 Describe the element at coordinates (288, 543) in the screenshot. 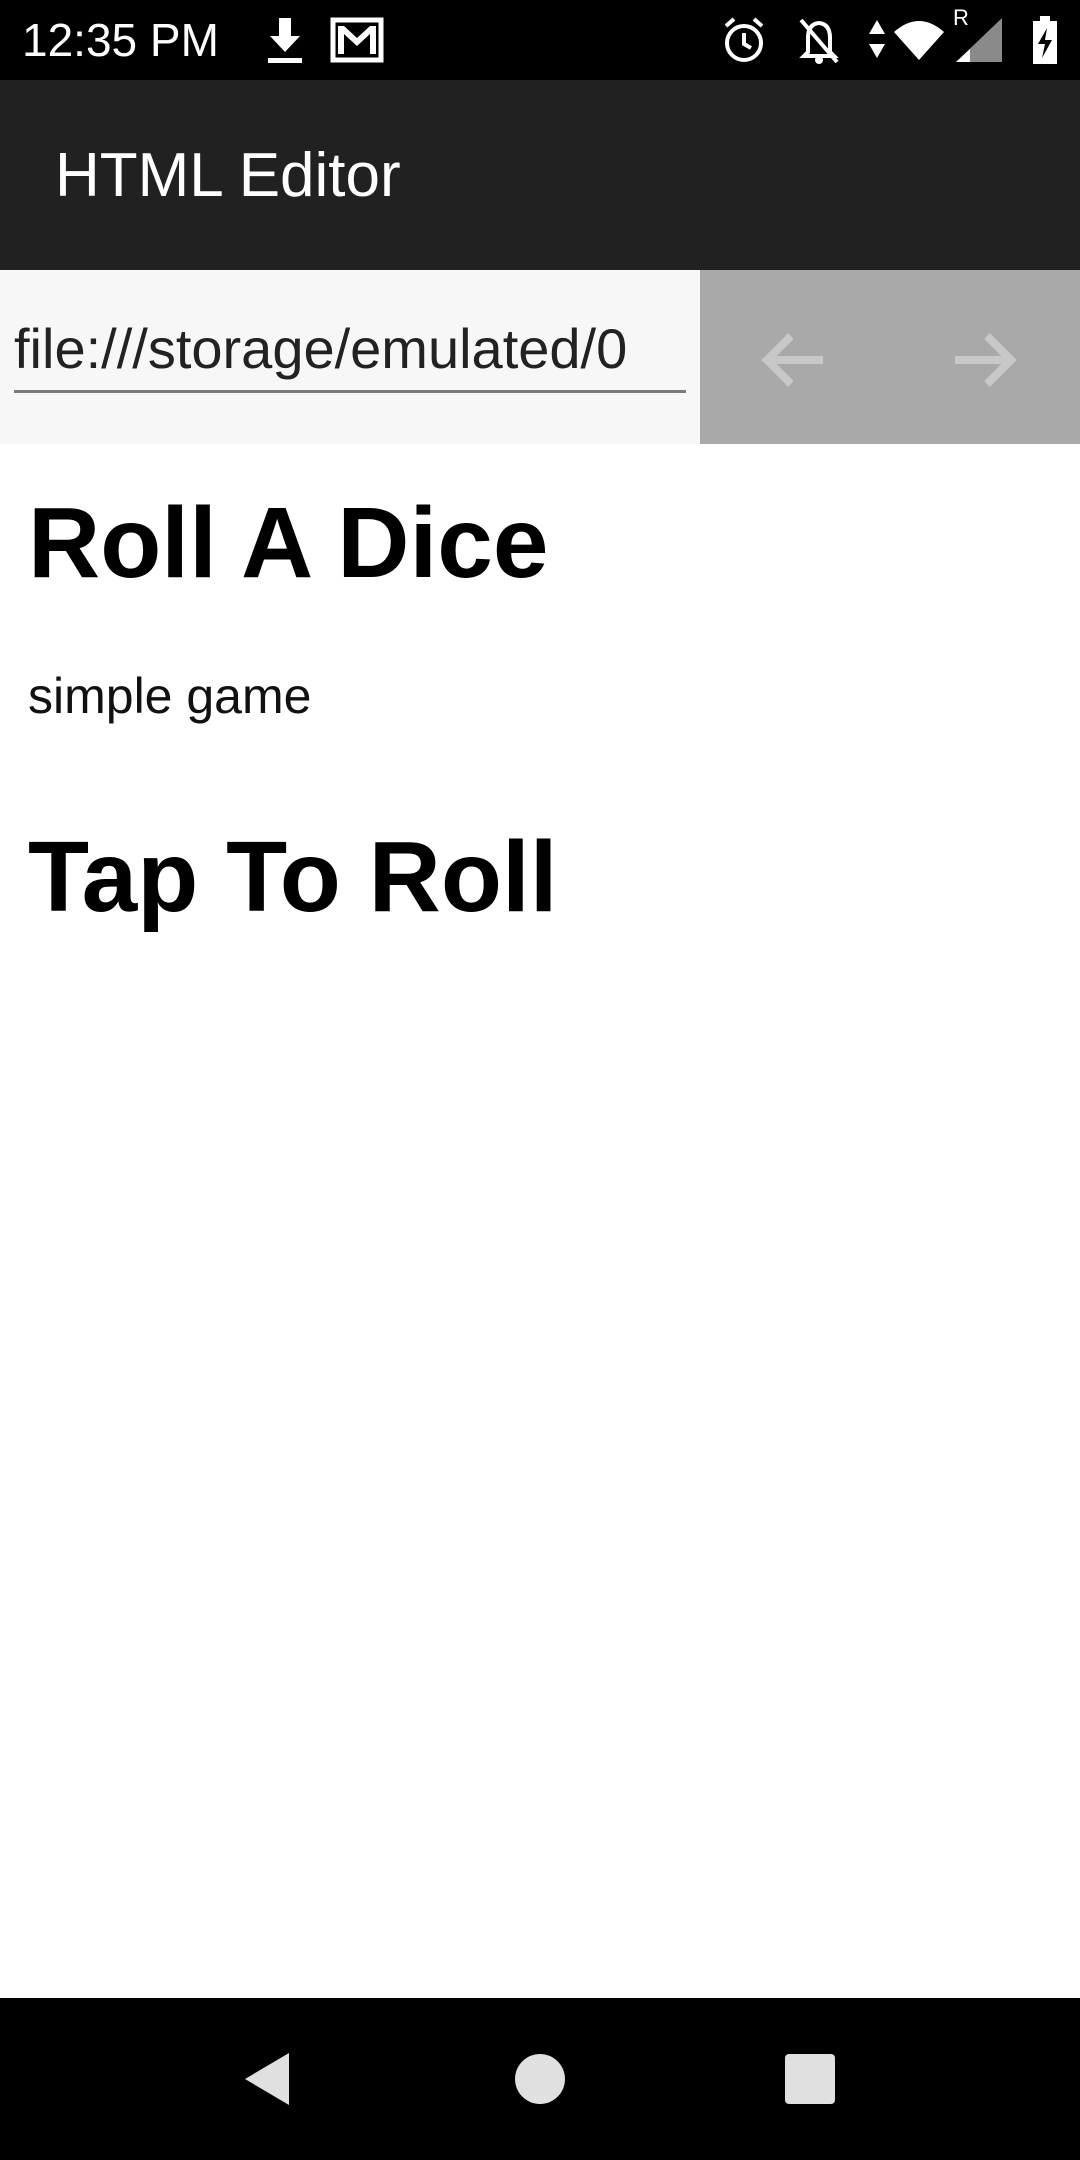

I see `page-heading: Roll A Dice` at that location.